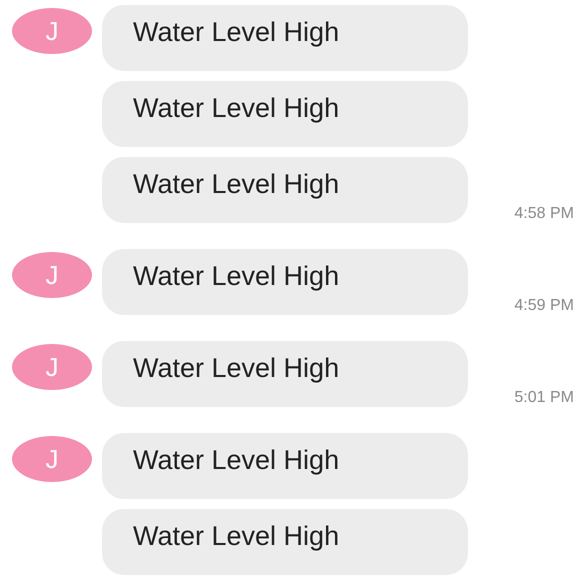 Image resolution: width=584 pixels, height=576 pixels. Describe the element at coordinates (544, 214) in the screenshot. I see `message-time: 4:58 PM` at that location.